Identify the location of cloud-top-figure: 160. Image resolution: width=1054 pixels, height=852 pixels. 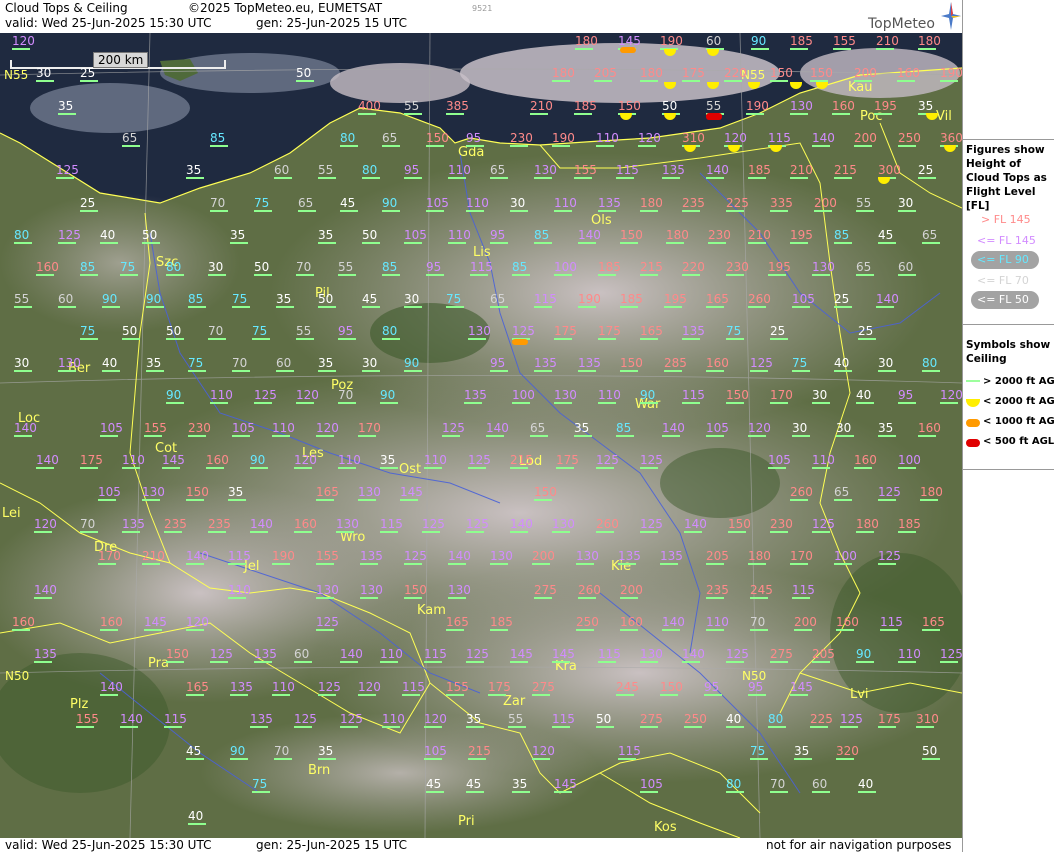
(929, 429).